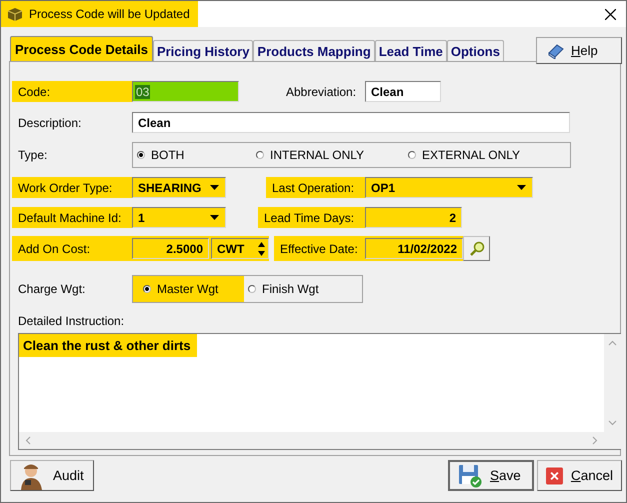  Describe the element at coordinates (32, 155) in the screenshot. I see `field-label: Type:` at that location.